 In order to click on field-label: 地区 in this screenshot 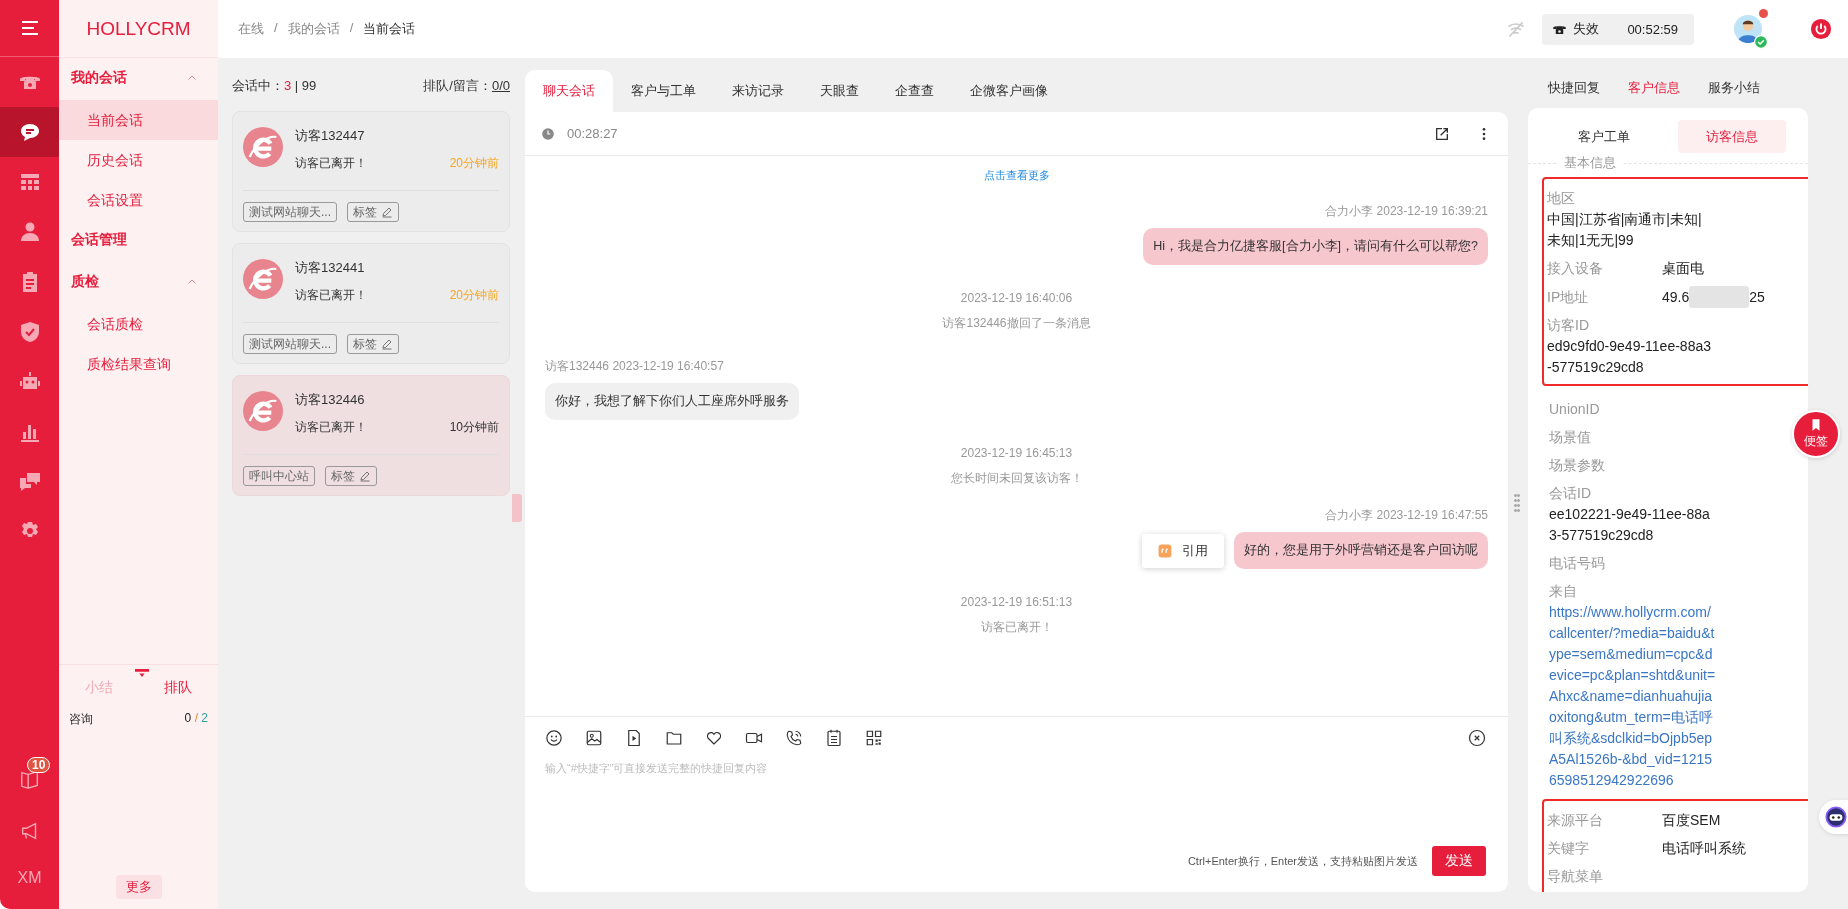, I will do `click(1561, 198)`.